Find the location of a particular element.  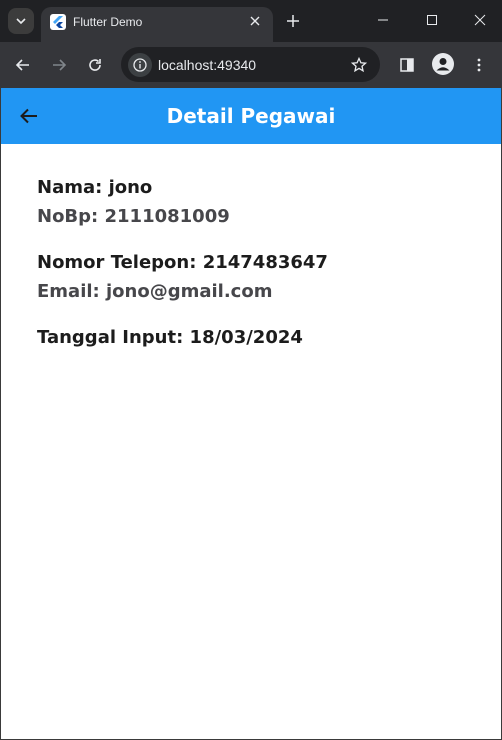

star-icon is located at coordinates (359, 65).